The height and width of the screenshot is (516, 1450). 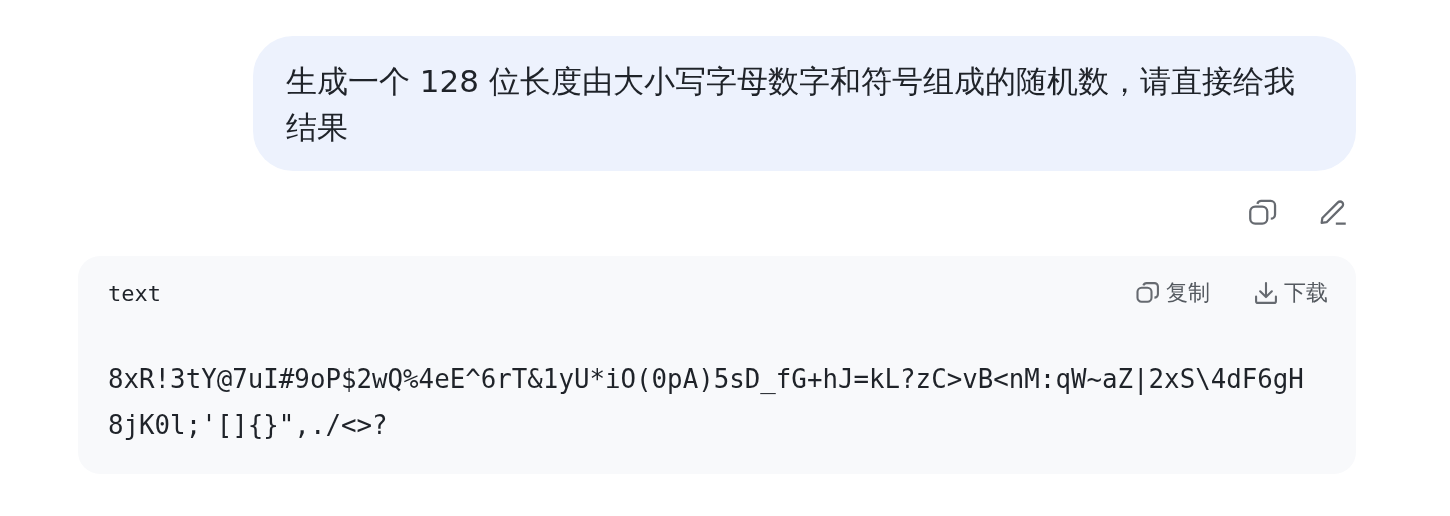 What do you see at coordinates (706, 402) in the screenshot?
I see `code-text: 8xR!3tY@7uI#9oP$2wQ%4eE^6rT&1yU*iO(0pA)5sD_fG+hJ=kL?zC>vB<nM:qW~aZ|2xS\4dF6gH8jK0l;'[]{}",./<>?` at bounding box center [706, 402].